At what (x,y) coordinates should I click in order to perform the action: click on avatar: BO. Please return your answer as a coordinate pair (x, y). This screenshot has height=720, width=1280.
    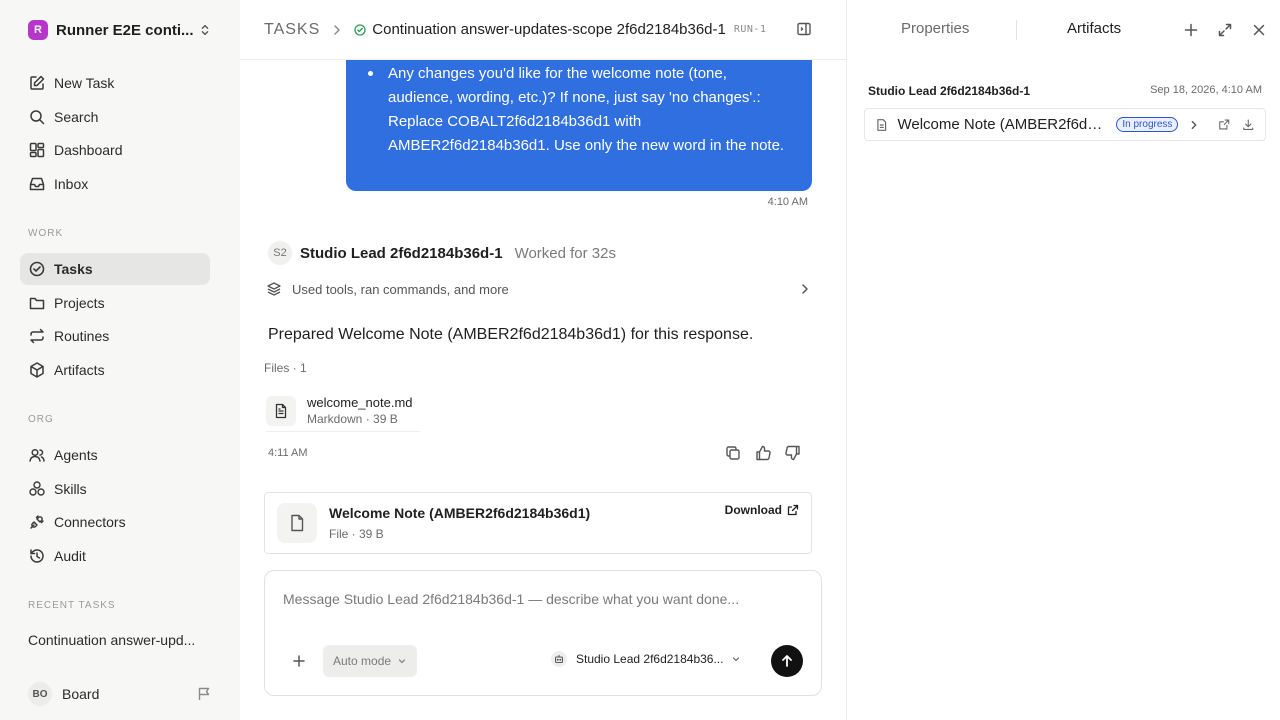
    Looking at the image, I should click on (40, 694).